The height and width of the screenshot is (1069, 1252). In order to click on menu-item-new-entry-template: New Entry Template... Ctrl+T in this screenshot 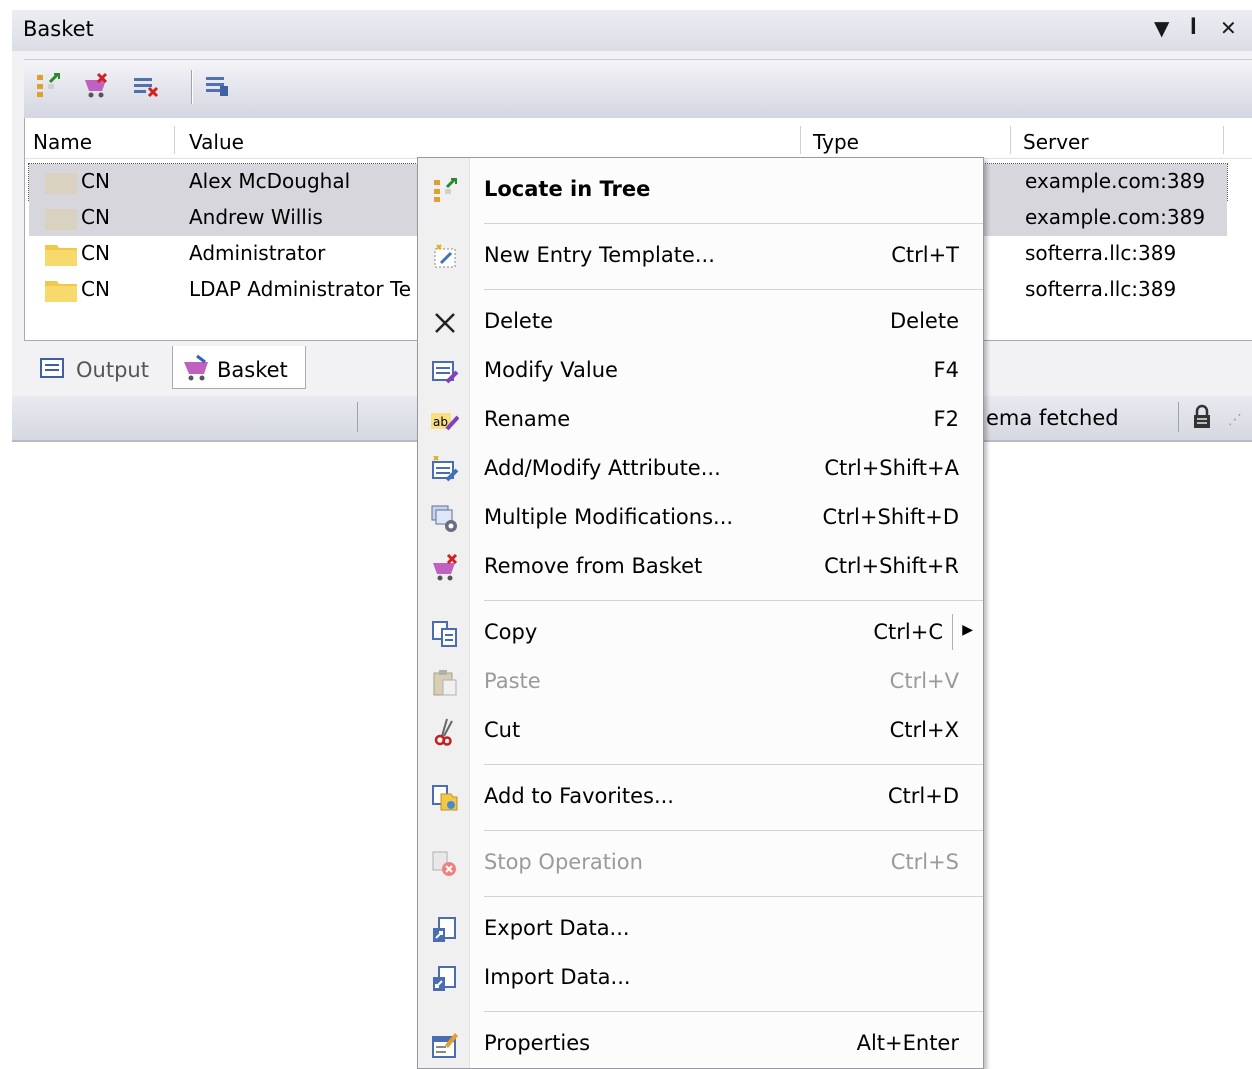, I will do `click(700, 256)`.